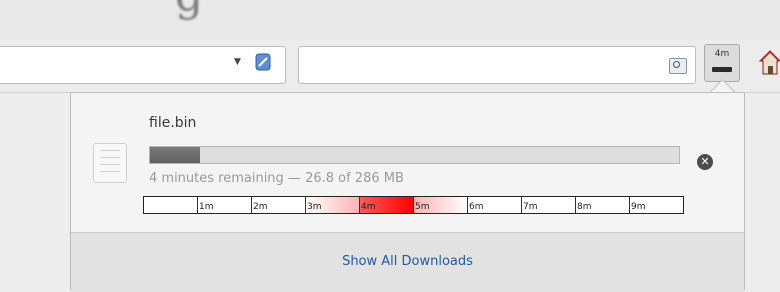 The image size is (780, 292). What do you see at coordinates (110, 163) in the screenshot?
I see `file-icon` at bounding box center [110, 163].